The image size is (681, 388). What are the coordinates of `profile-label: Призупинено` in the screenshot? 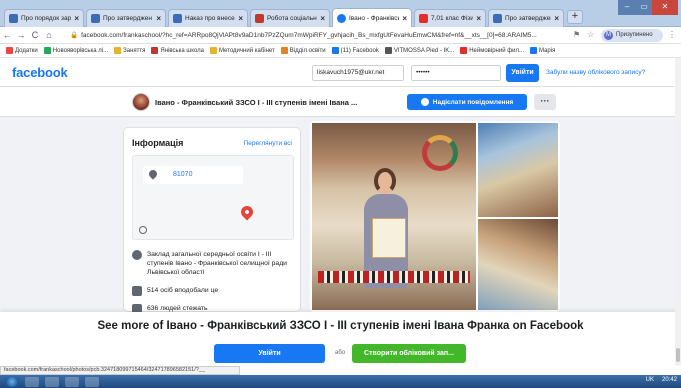 It's located at (634, 35).